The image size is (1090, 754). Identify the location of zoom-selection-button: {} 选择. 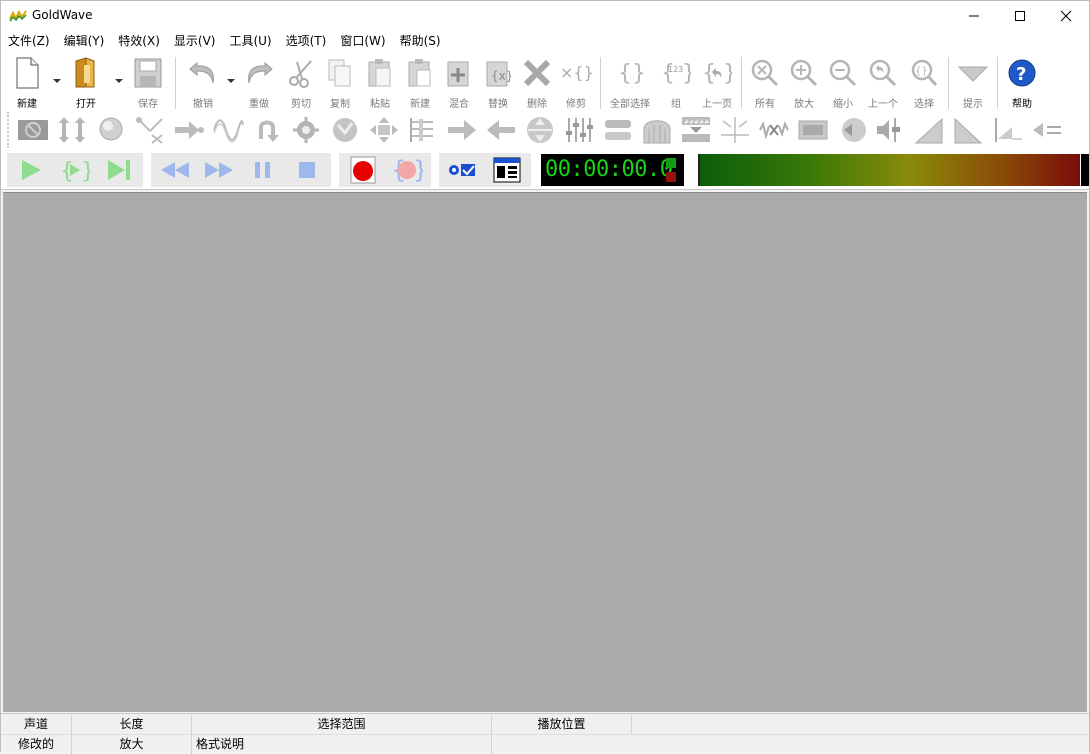
(924, 83).